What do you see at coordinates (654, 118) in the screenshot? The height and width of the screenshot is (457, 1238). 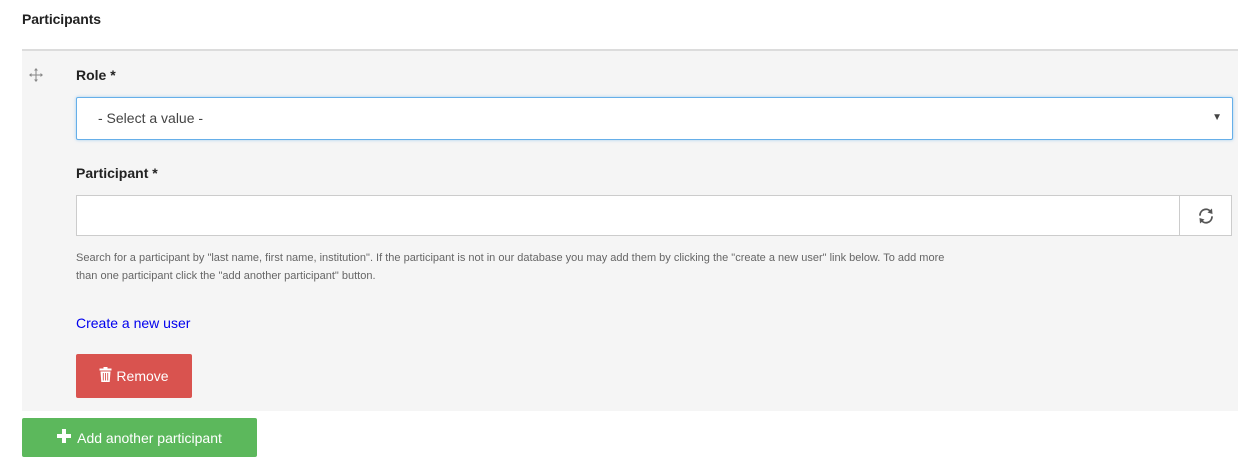 I see `role-select: - Select a value - ▼` at bounding box center [654, 118].